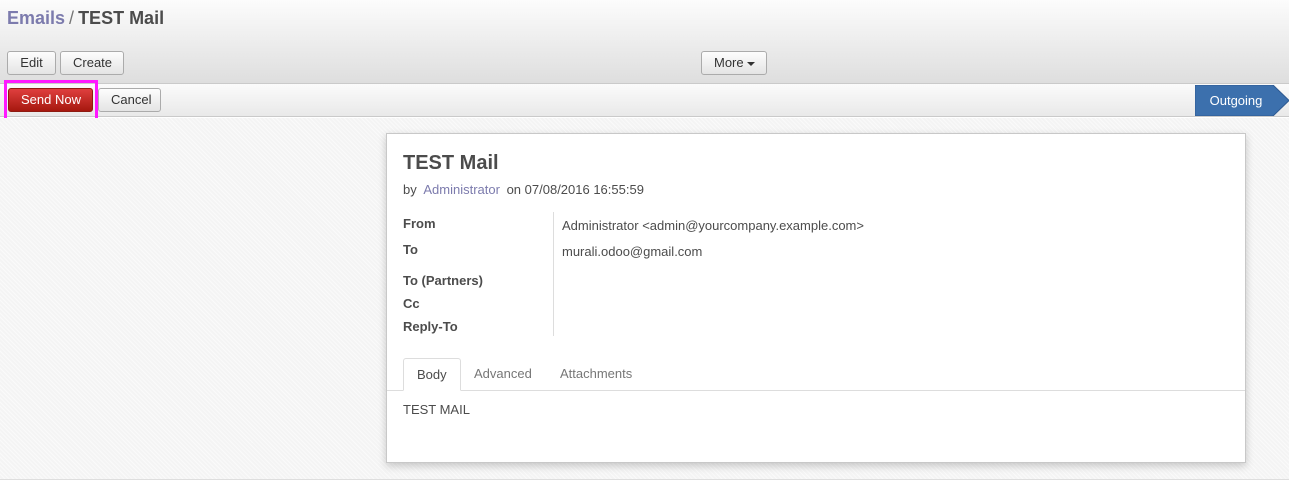  What do you see at coordinates (553, 274) in the screenshot?
I see `field-divider` at bounding box center [553, 274].